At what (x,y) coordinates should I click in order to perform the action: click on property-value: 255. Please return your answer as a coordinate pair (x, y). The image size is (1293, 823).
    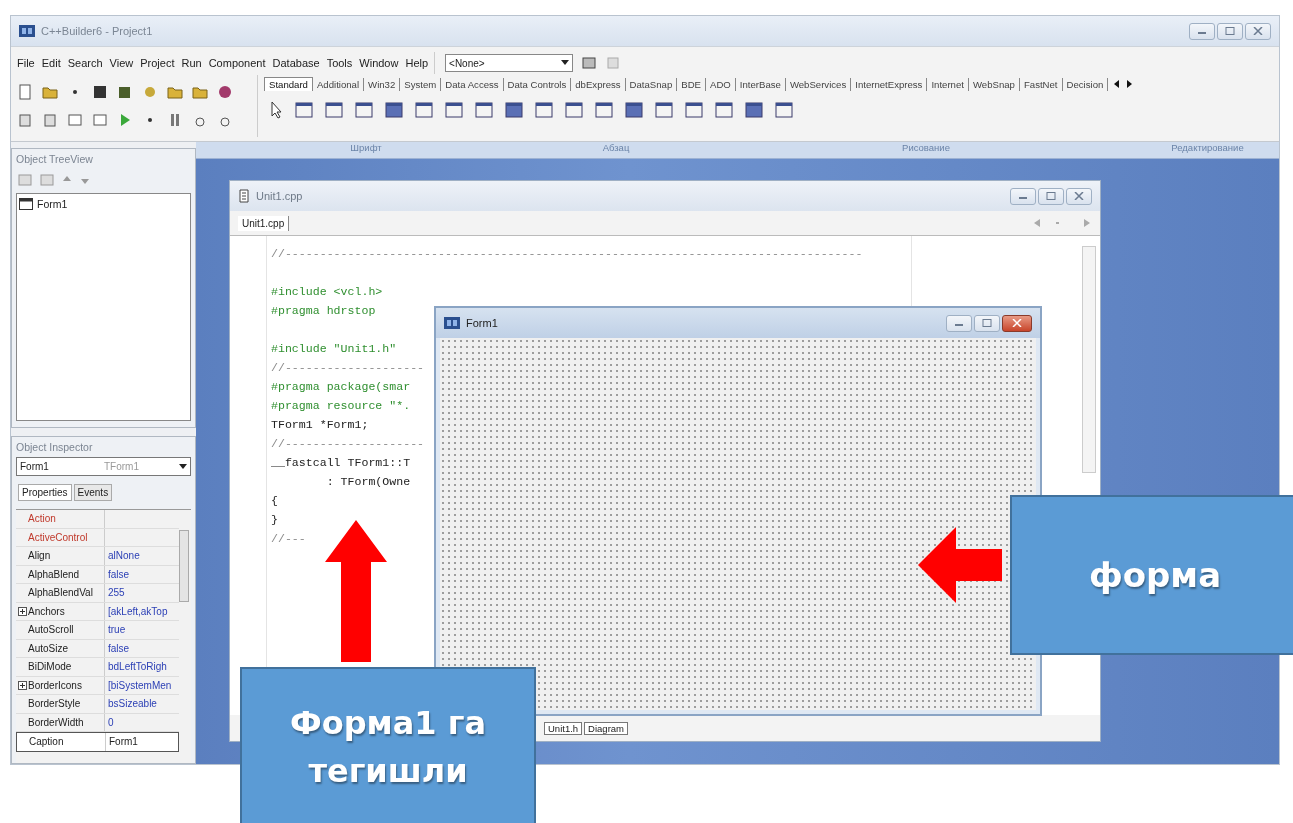
    Looking at the image, I should click on (142, 593).